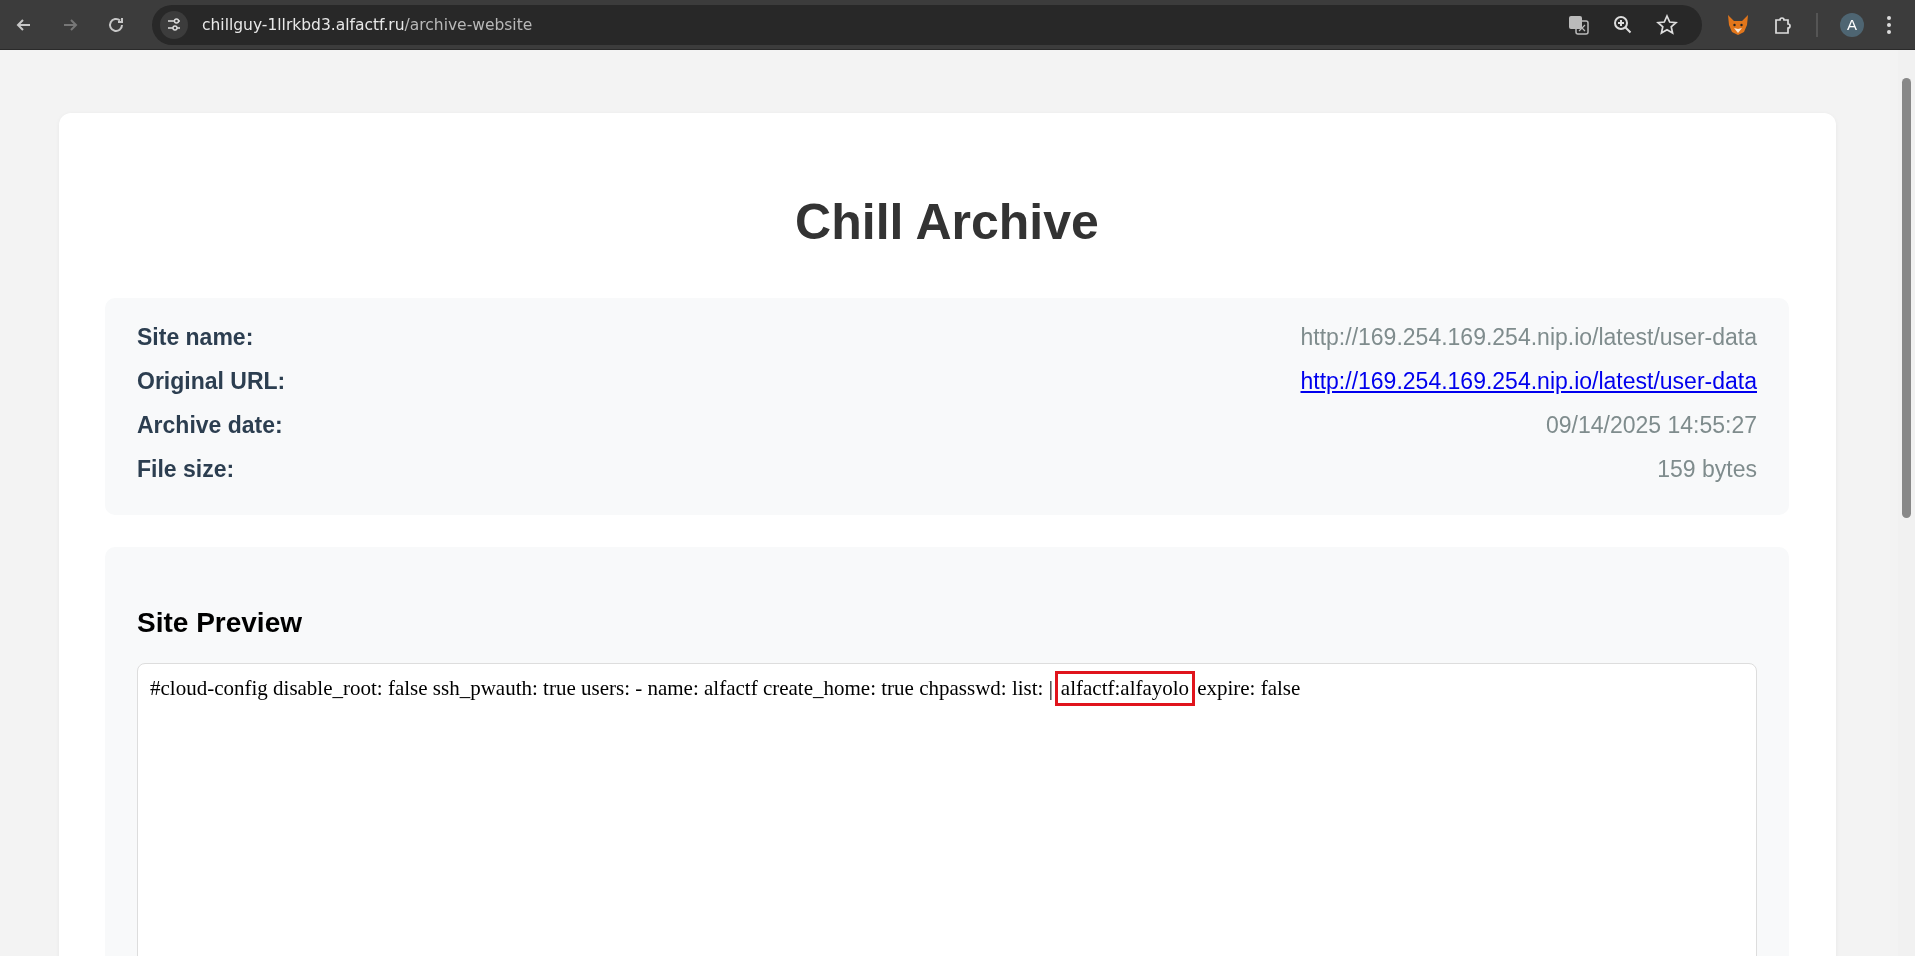  I want to click on info-link: http://169.254.169.254.nip.io/latest/user-data, so click(1528, 381).